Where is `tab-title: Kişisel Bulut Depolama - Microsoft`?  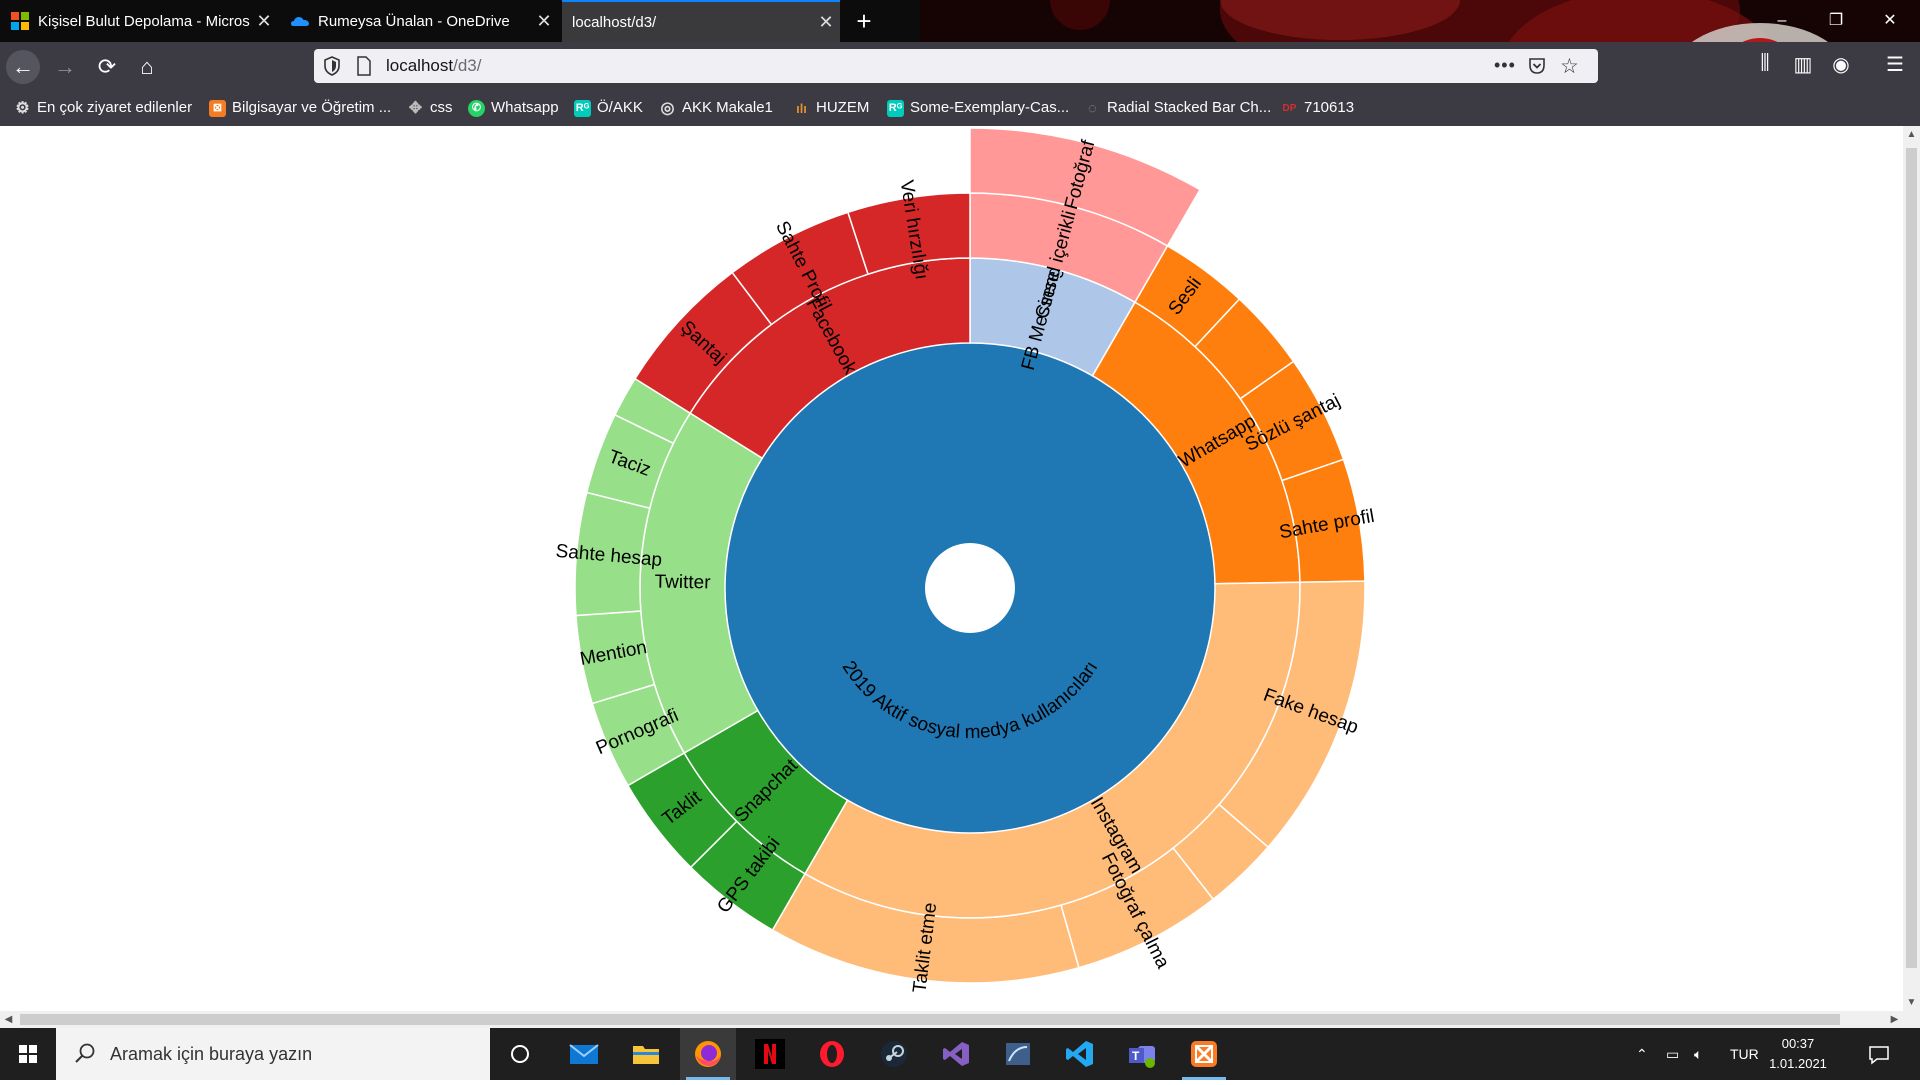
tab-title: Kişisel Bulut Depolama - Microsoft is located at coordinates (144, 21).